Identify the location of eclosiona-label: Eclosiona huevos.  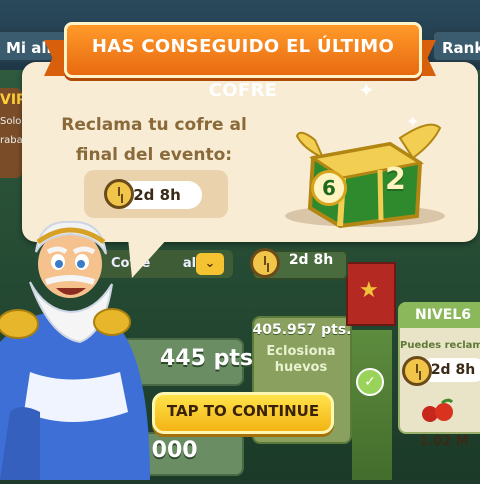
(301, 359).